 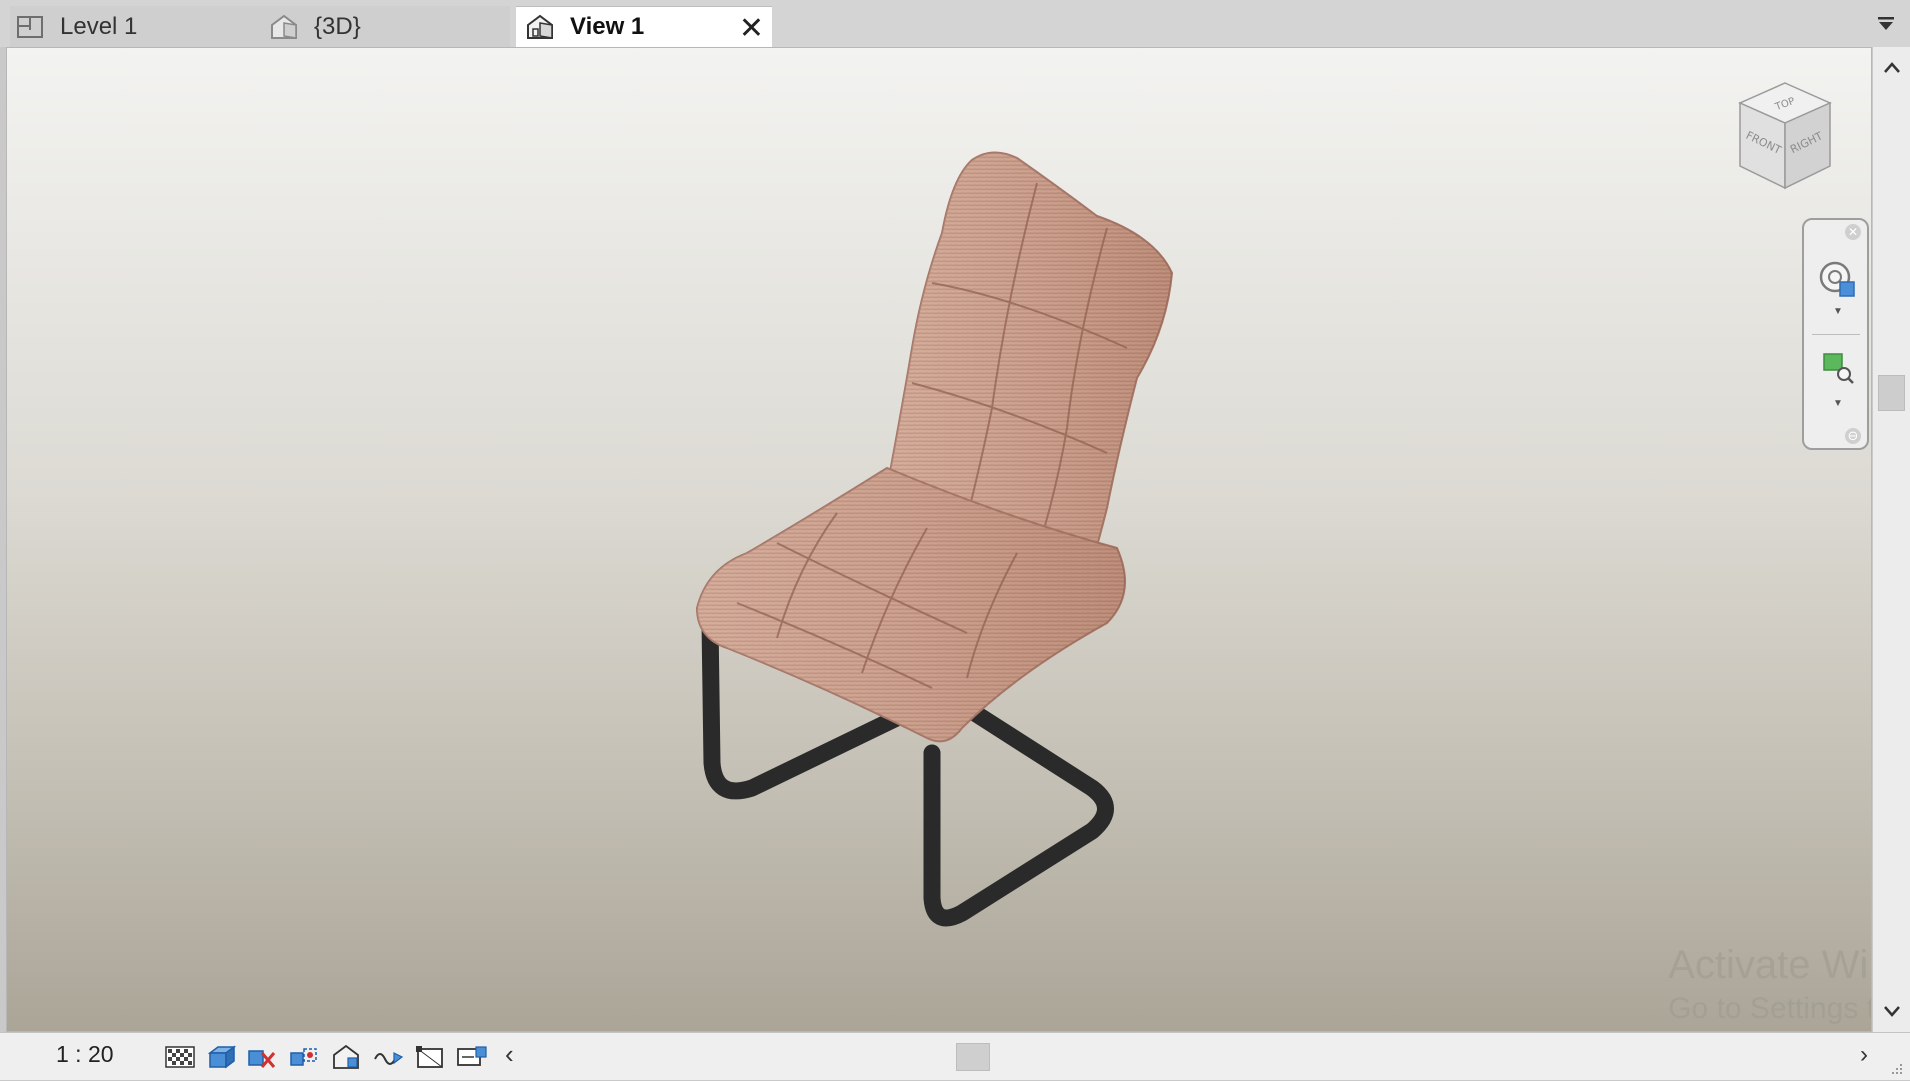 What do you see at coordinates (99, 26) in the screenshot?
I see `tab-label: Level 1` at bounding box center [99, 26].